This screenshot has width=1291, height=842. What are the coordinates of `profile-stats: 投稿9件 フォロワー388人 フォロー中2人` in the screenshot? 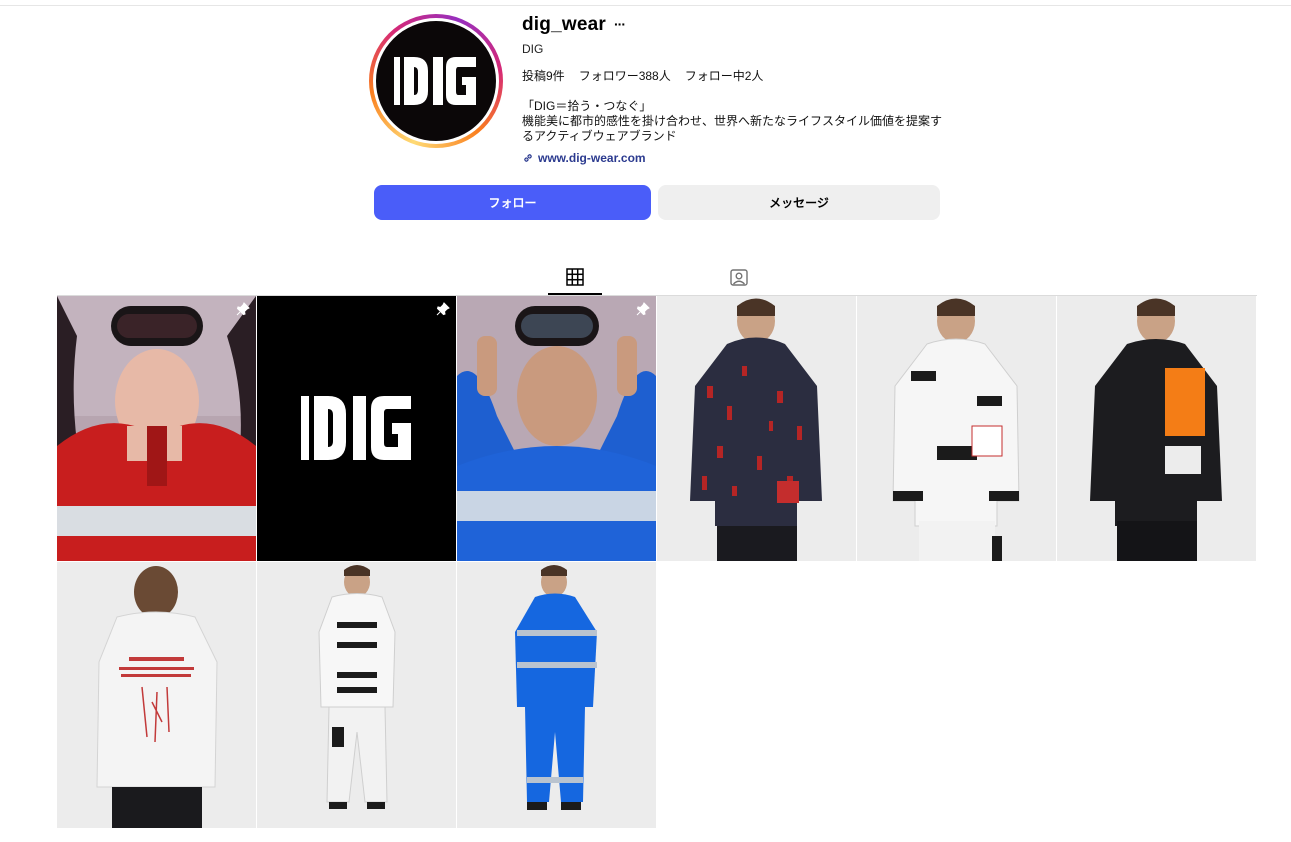 It's located at (642, 75).